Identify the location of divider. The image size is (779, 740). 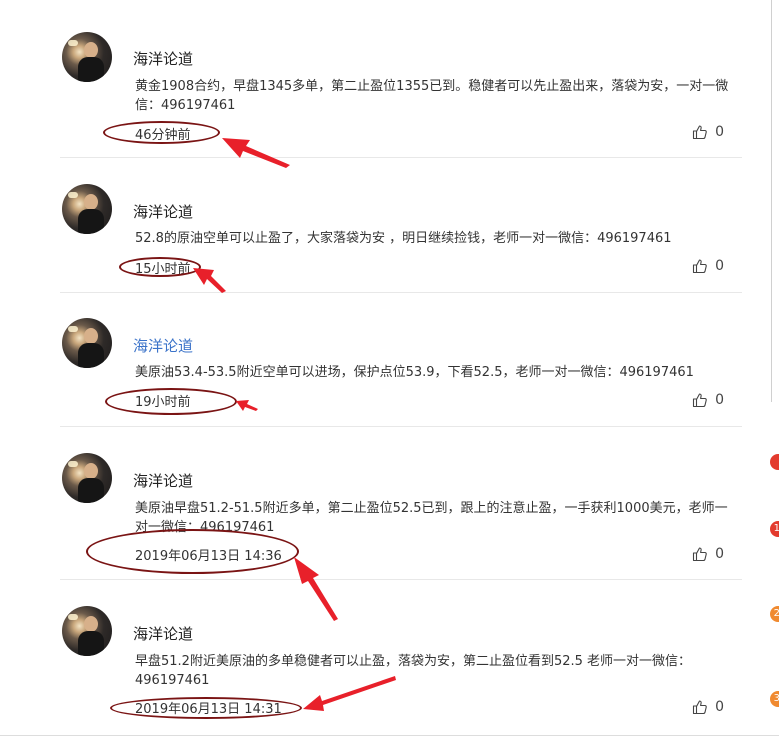
(389, 735).